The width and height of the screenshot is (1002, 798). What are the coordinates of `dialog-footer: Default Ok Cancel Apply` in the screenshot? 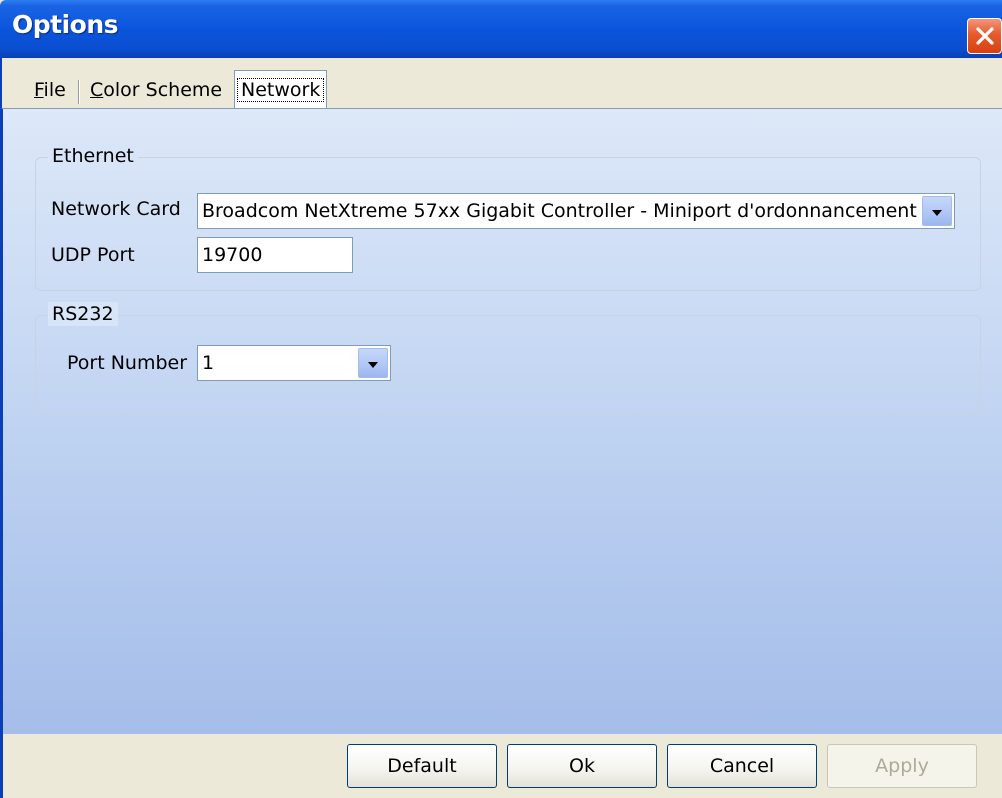 It's located at (501, 766).